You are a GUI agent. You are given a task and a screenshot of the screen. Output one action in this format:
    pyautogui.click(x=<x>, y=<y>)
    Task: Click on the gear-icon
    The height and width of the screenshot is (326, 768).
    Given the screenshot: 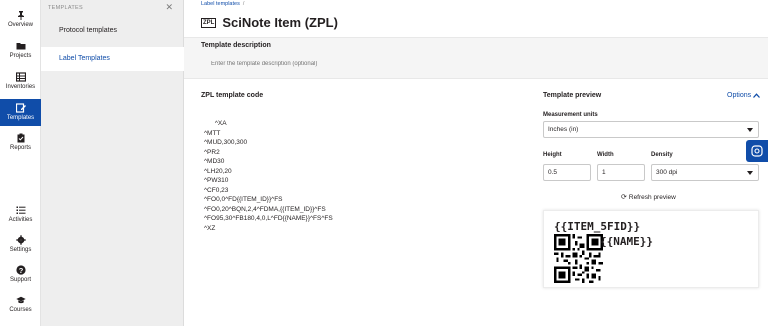 What is the action you would take?
    pyautogui.click(x=20, y=240)
    